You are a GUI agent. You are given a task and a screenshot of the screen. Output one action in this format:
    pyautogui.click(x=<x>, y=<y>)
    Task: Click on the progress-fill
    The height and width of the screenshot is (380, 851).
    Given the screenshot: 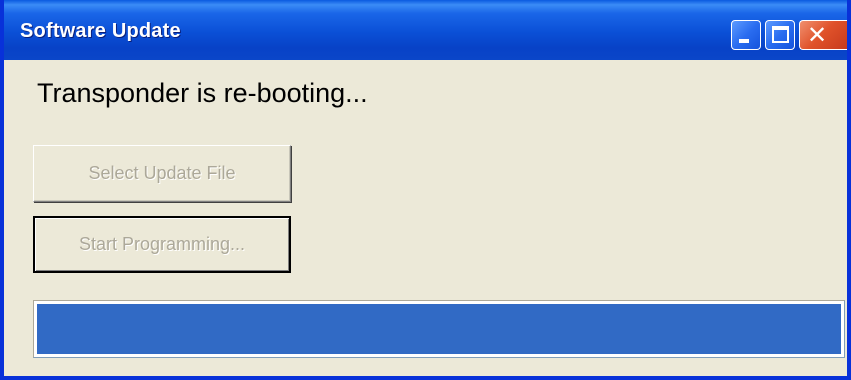 What is the action you would take?
    pyautogui.click(x=439, y=329)
    